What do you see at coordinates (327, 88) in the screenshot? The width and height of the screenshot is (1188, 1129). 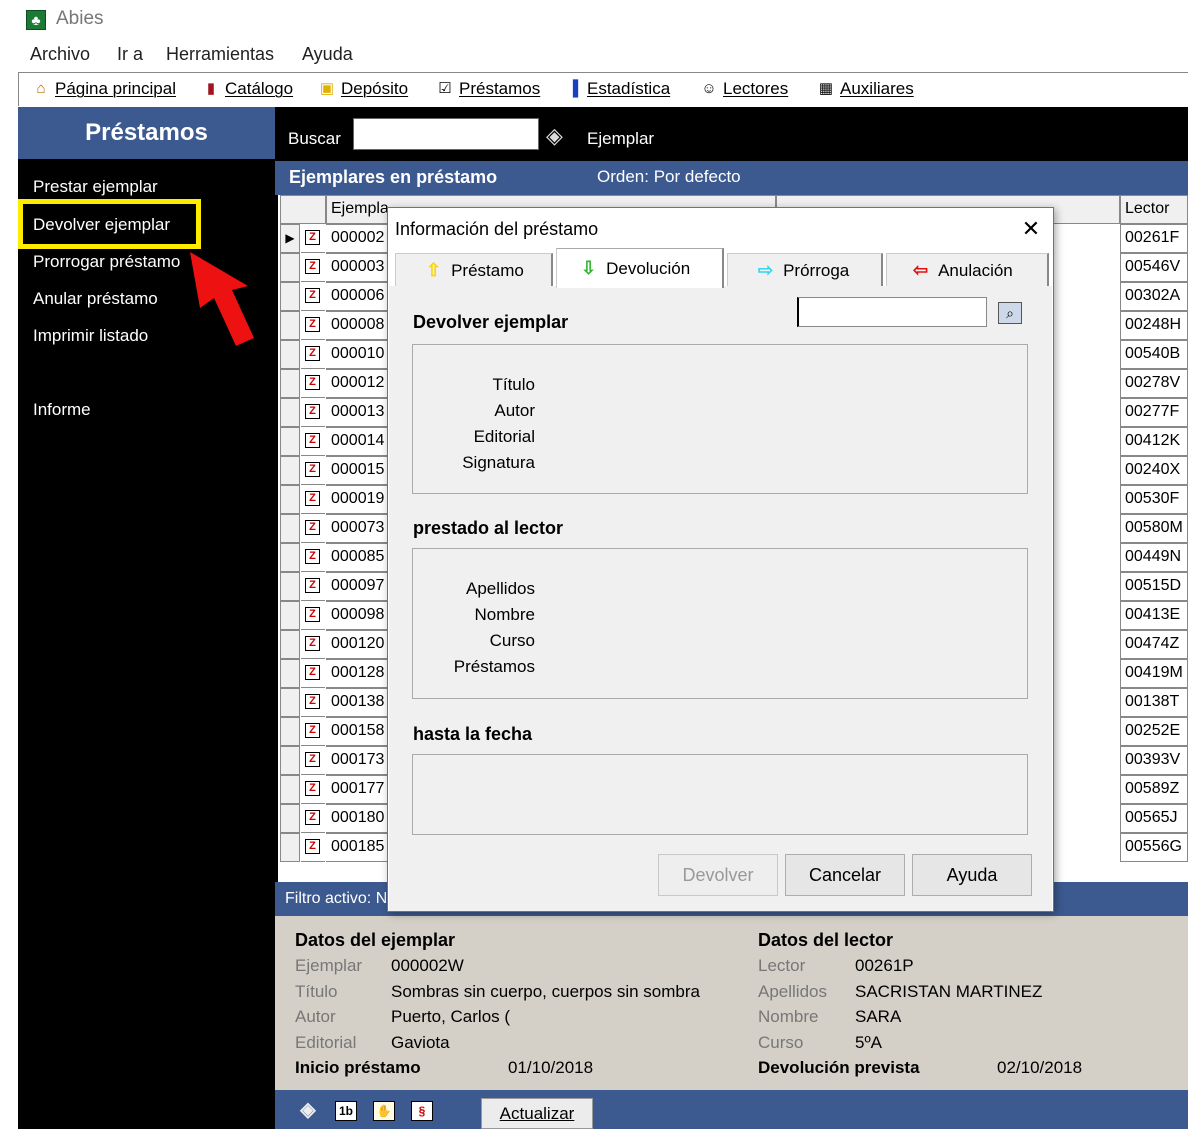 I see `jar-icon: ▣` at bounding box center [327, 88].